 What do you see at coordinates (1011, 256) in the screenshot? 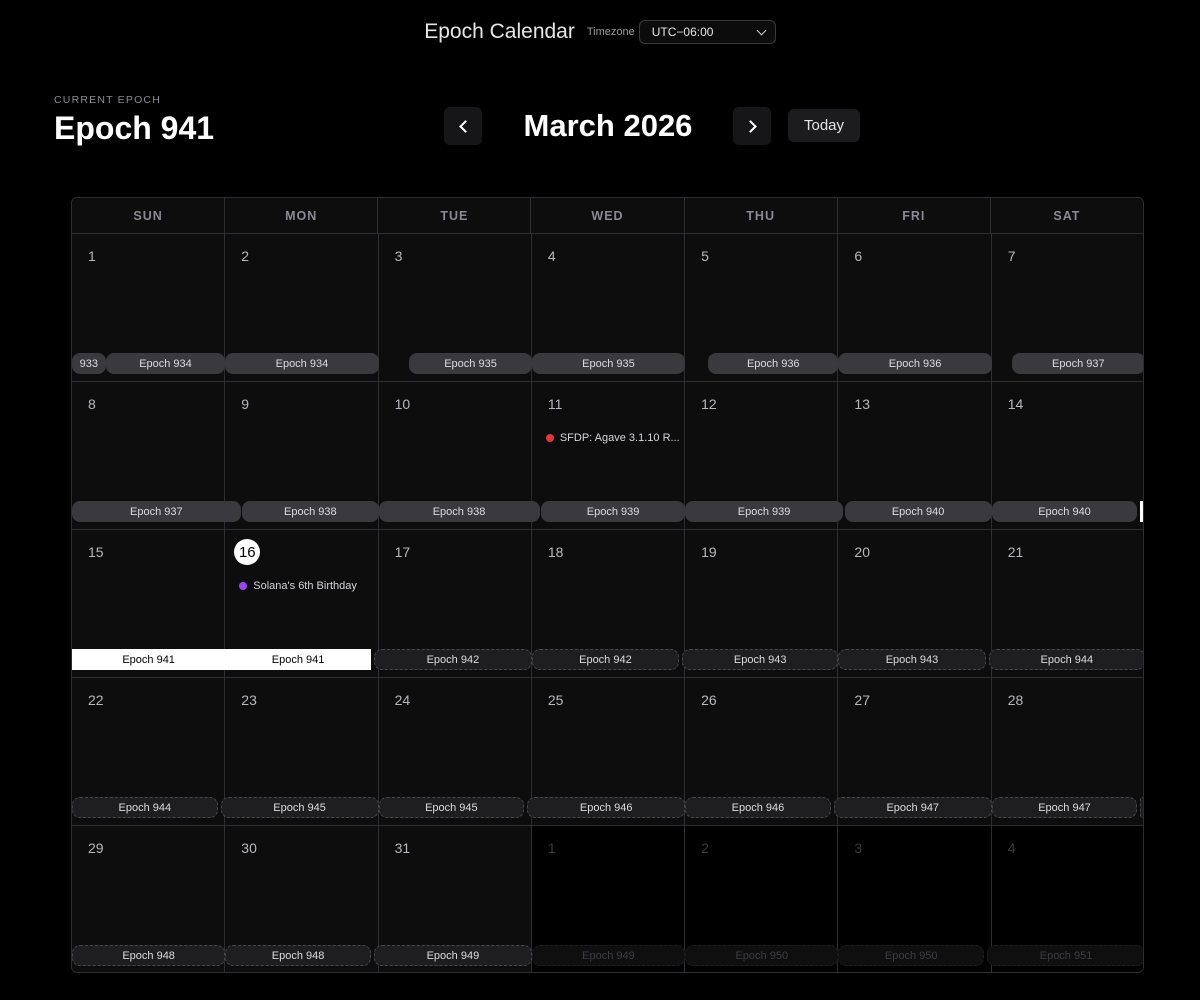
I see `day-number: 7` at bounding box center [1011, 256].